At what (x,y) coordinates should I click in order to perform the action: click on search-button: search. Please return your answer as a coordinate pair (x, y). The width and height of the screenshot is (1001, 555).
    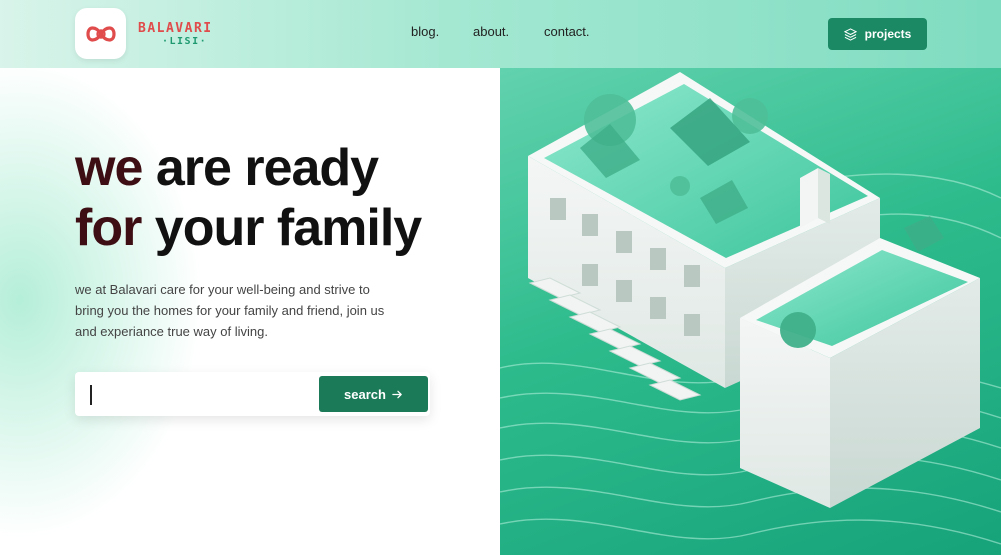
    Looking at the image, I should click on (373, 394).